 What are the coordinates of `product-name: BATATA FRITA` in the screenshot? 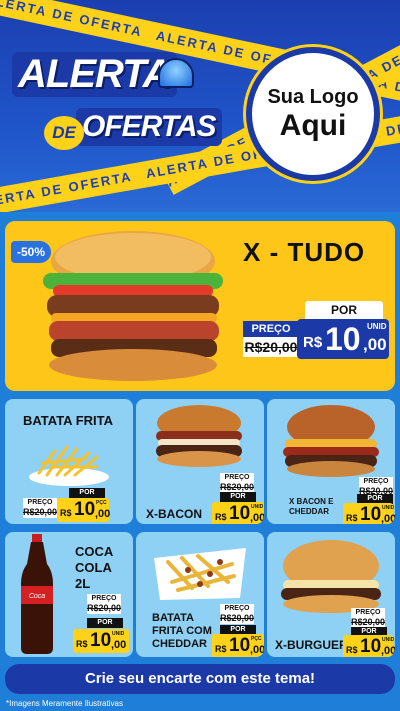 It's located at (68, 420).